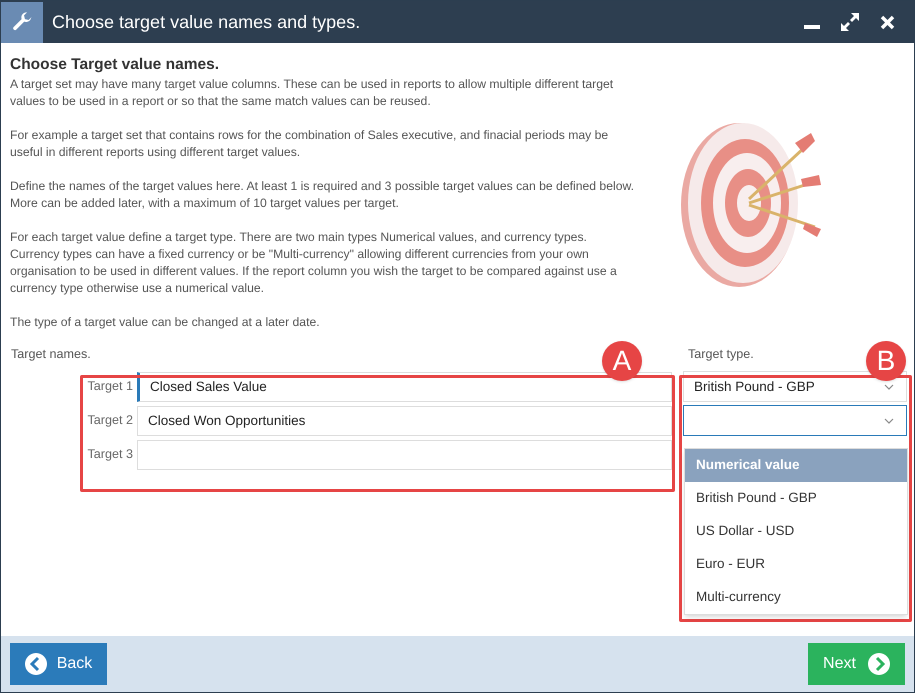  What do you see at coordinates (879, 664) in the screenshot?
I see `arrow-right-icon` at bounding box center [879, 664].